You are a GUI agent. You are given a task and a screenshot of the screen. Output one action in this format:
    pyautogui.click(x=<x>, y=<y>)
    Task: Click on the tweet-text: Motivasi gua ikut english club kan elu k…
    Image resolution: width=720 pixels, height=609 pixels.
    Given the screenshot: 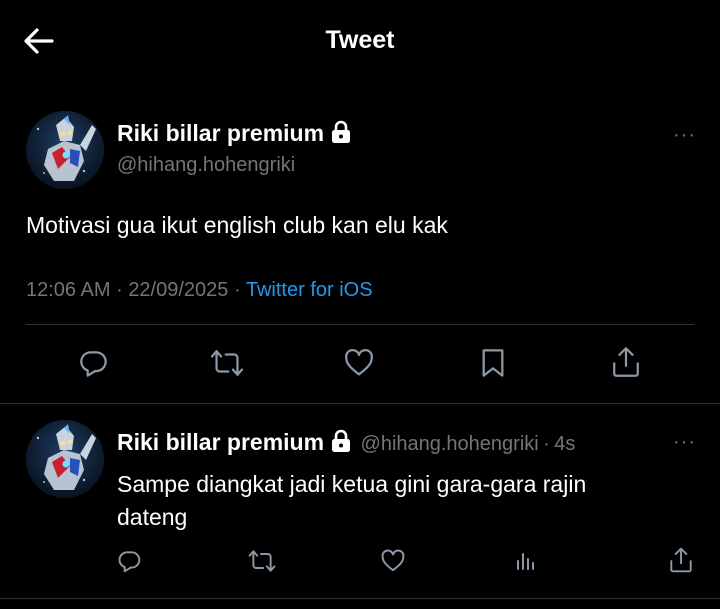 What is the action you would take?
    pyautogui.click(x=237, y=225)
    